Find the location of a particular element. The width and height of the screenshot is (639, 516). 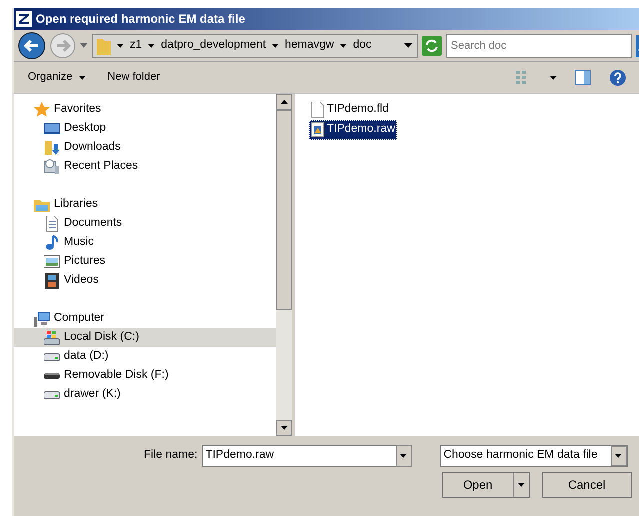

recent-places-icon is located at coordinates (52, 166).